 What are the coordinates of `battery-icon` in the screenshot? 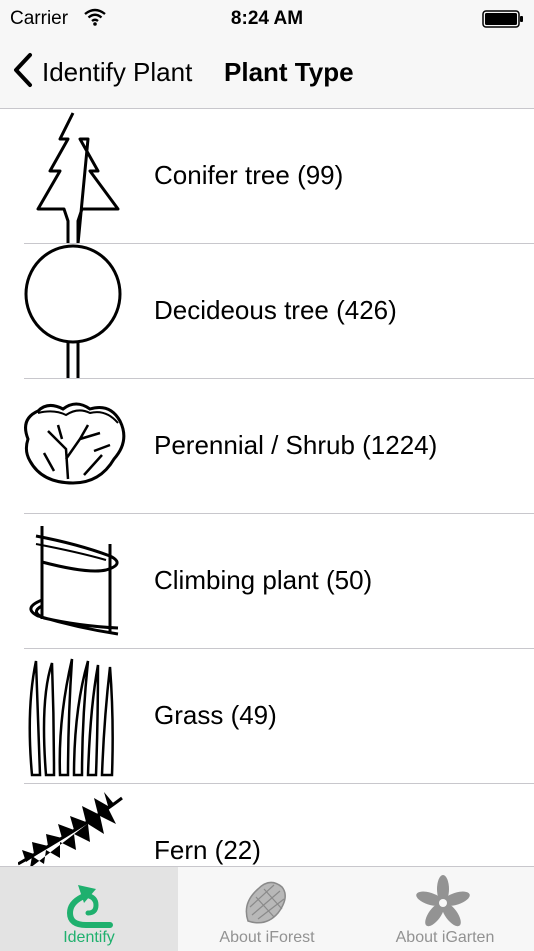 It's located at (503, 21).